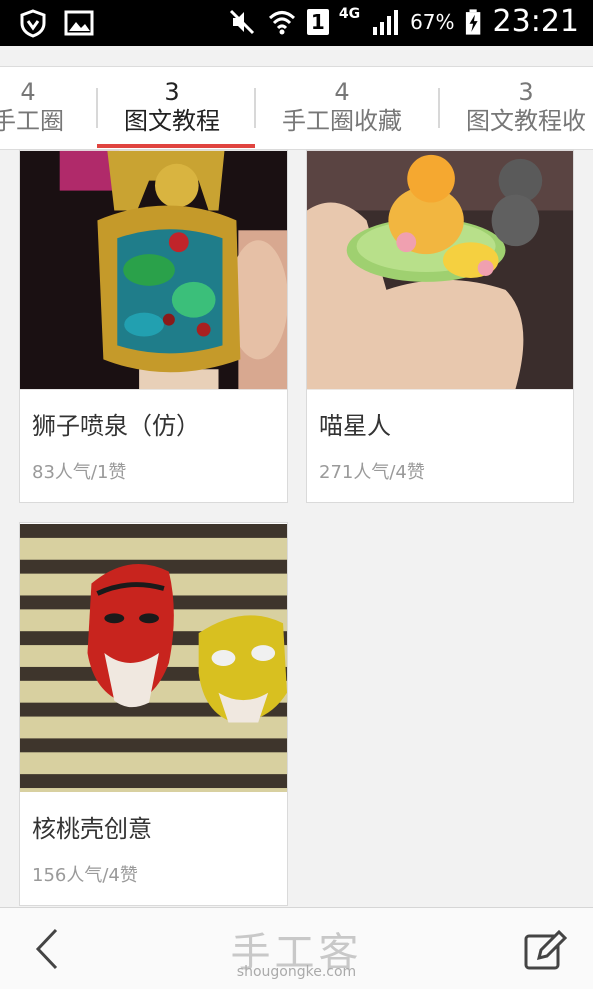 The width and height of the screenshot is (593, 989). Describe the element at coordinates (92, 829) in the screenshot. I see `card-title: 核桃壳创意` at that location.